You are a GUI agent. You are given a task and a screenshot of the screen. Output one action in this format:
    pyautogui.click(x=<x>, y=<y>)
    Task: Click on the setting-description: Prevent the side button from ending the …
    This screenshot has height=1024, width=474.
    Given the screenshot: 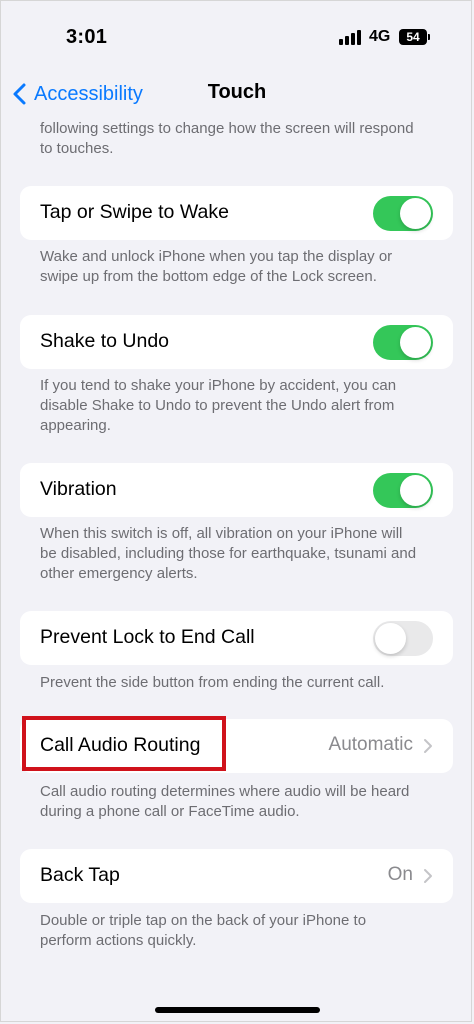 What is the action you would take?
    pyautogui.click(x=212, y=682)
    